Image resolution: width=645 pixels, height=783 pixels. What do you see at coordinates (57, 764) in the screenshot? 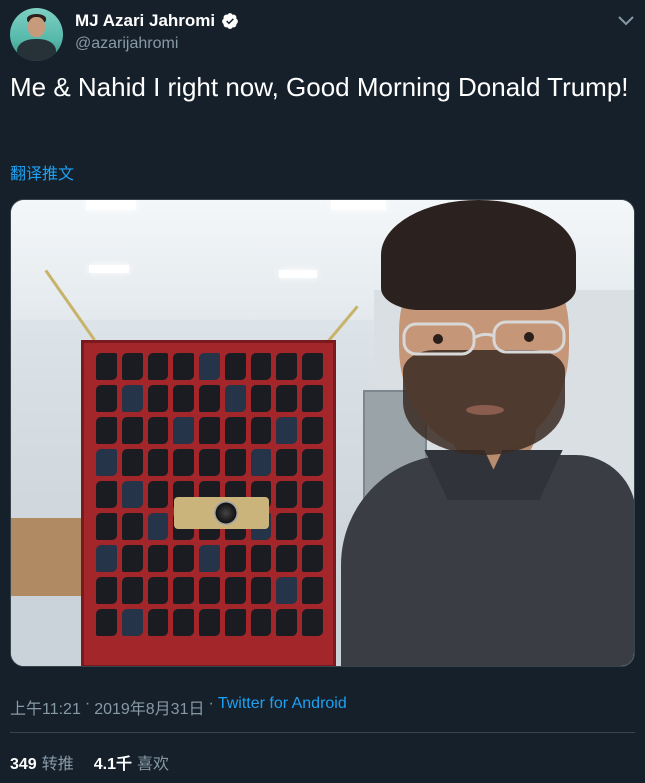
I see `retweets-label: 转推` at bounding box center [57, 764].